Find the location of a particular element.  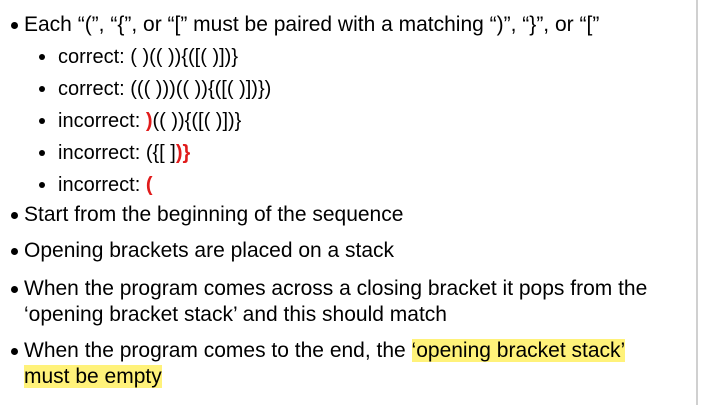

example-incorrect-1: incorrect: )(( )){([( )])} is located at coordinates (149, 121).